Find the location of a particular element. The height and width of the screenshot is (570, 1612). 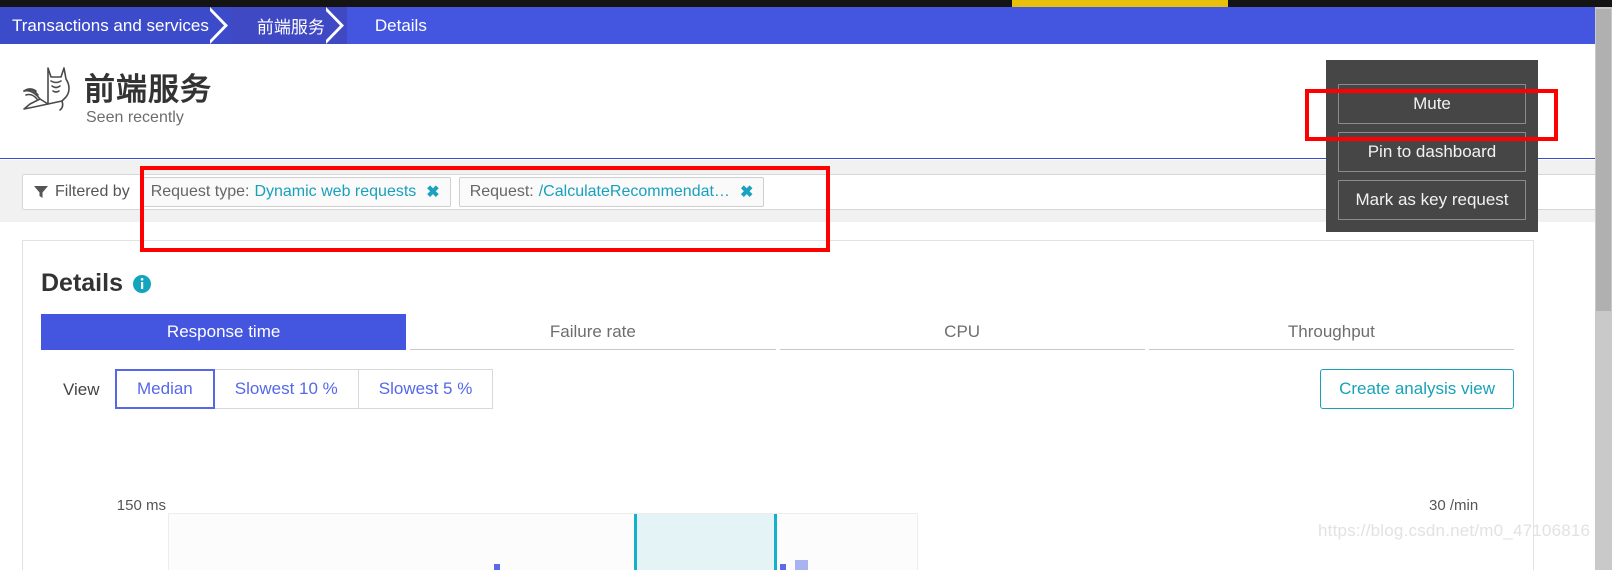

details-title: Details is located at coordinates (82, 283).